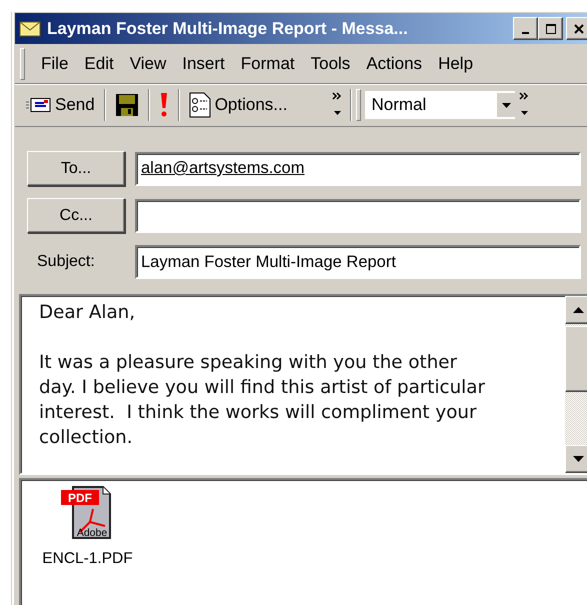 Image resolution: width=587 pixels, height=605 pixels. What do you see at coordinates (330, 64) in the screenshot?
I see `menu-item: Tools` at bounding box center [330, 64].